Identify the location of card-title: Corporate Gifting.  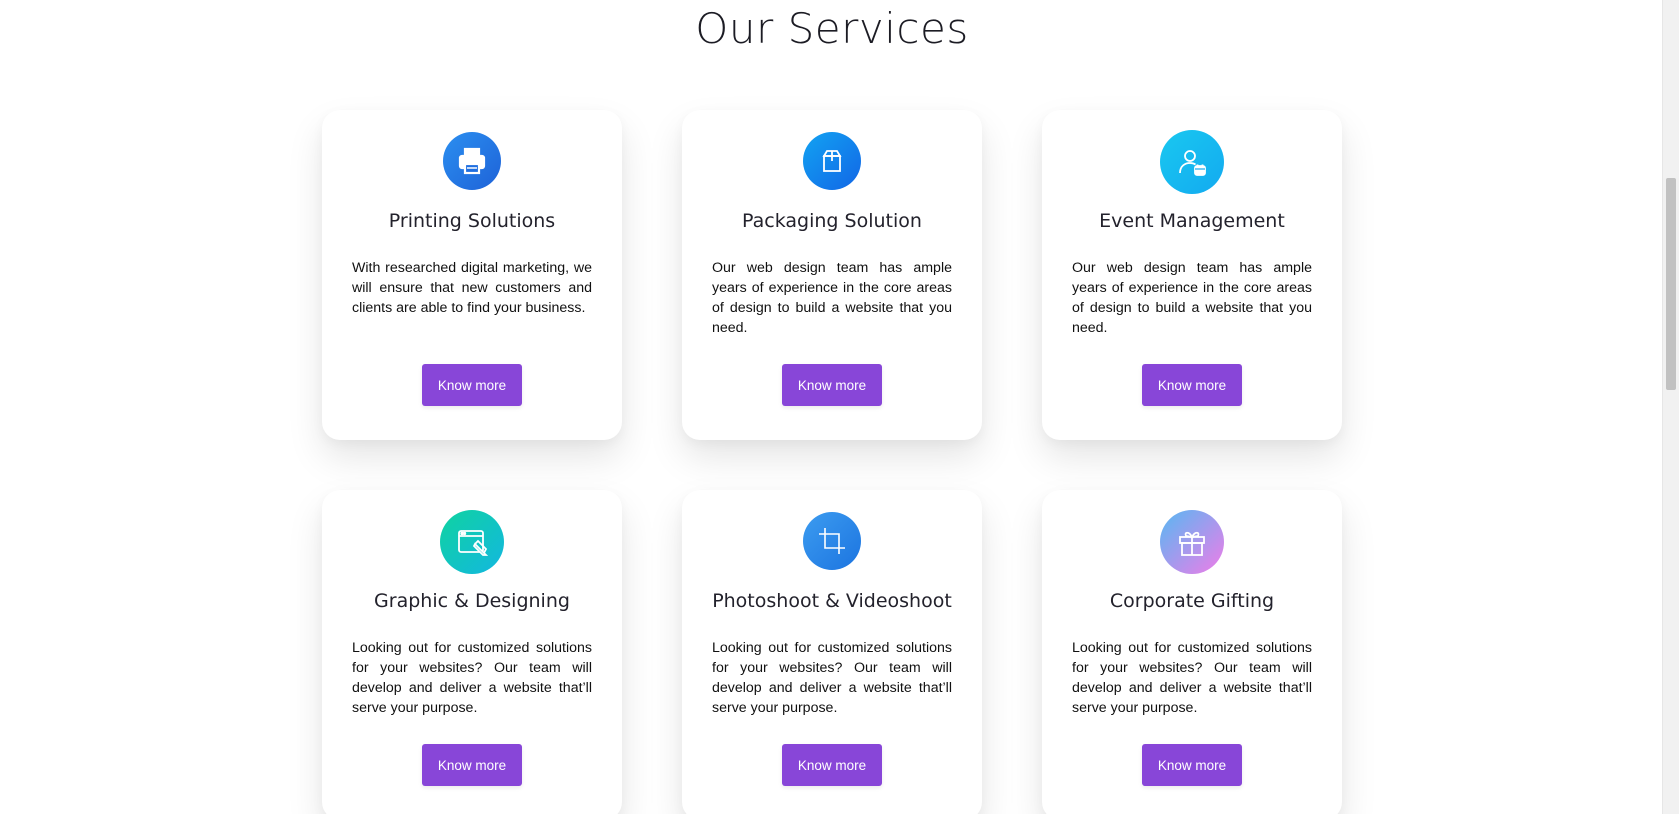
(1192, 601).